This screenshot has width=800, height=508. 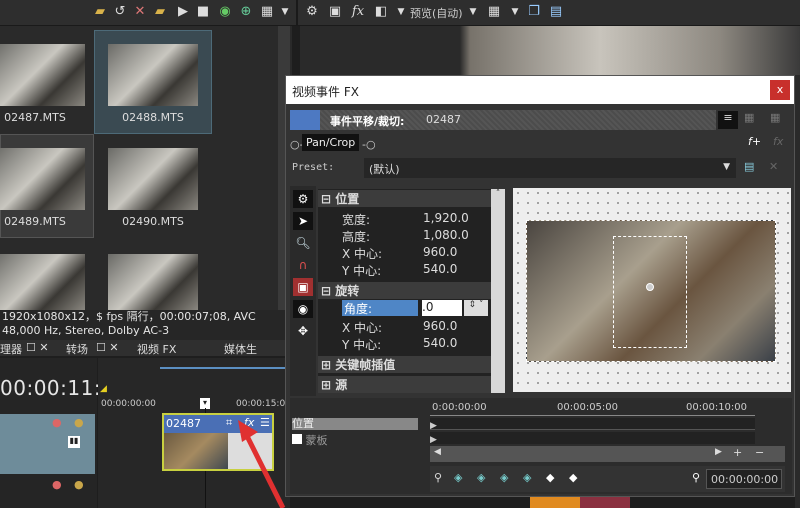 I want to click on first-keyframe-icon: ◈, so click(x=458, y=477).